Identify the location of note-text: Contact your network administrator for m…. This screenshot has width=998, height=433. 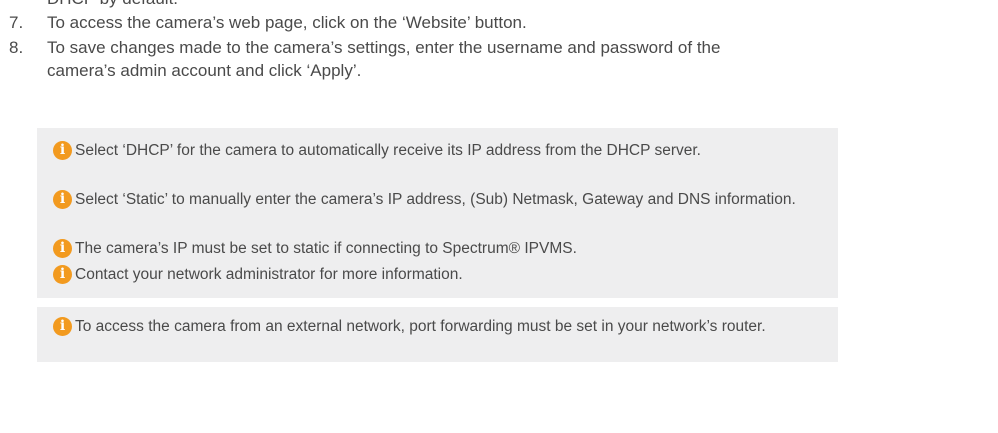
(269, 274).